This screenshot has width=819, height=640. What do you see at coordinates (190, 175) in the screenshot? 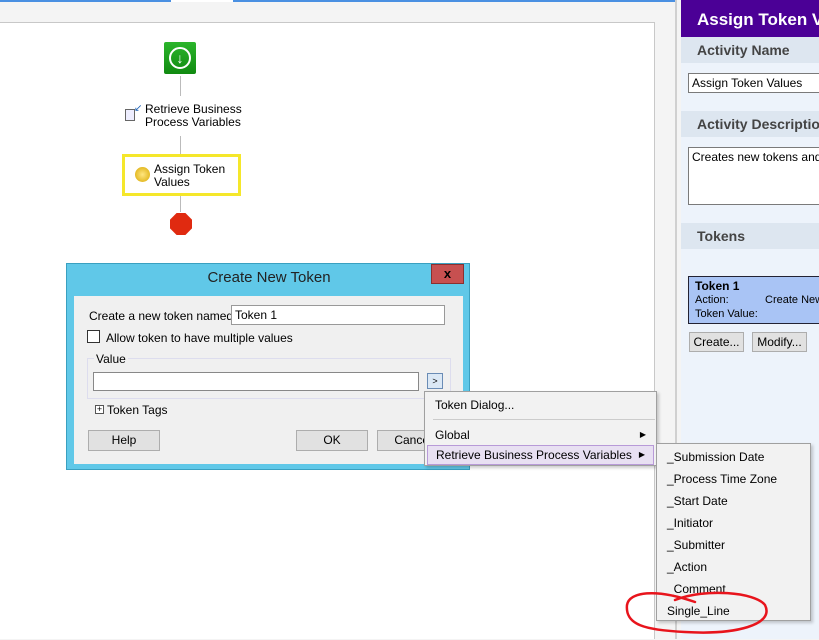
I see `node-assign-label: Assign Token Values` at bounding box center [190, 175].